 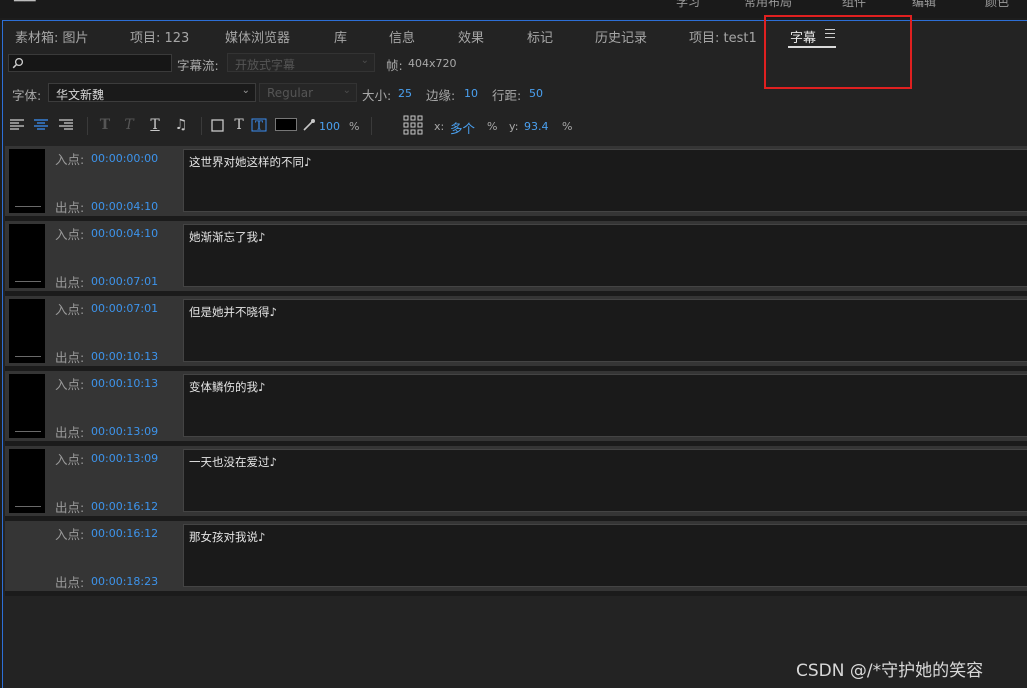 What do you see at coordinates (218, 125) in the screenshot?
I see `background-box-icon` at bounding box center [218, 125].